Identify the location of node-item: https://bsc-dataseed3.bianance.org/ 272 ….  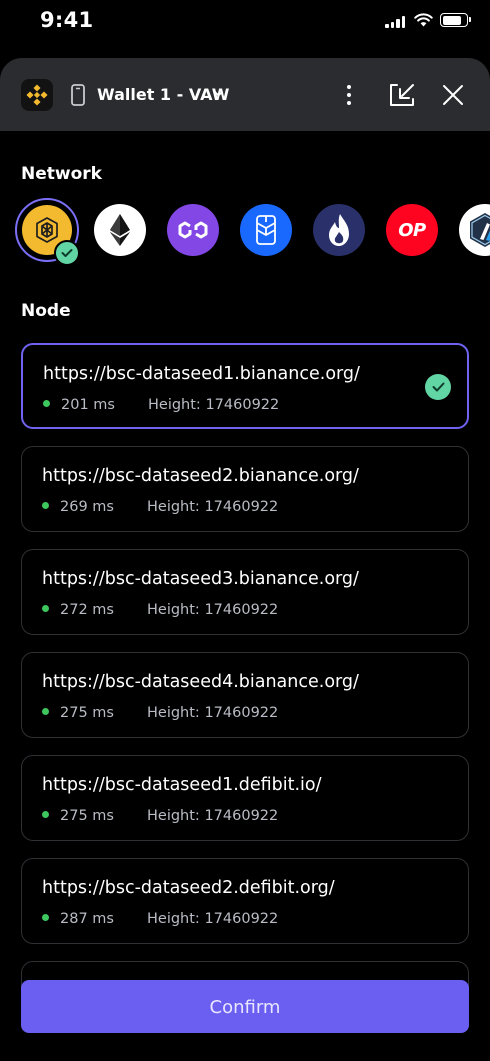
(245, 592).